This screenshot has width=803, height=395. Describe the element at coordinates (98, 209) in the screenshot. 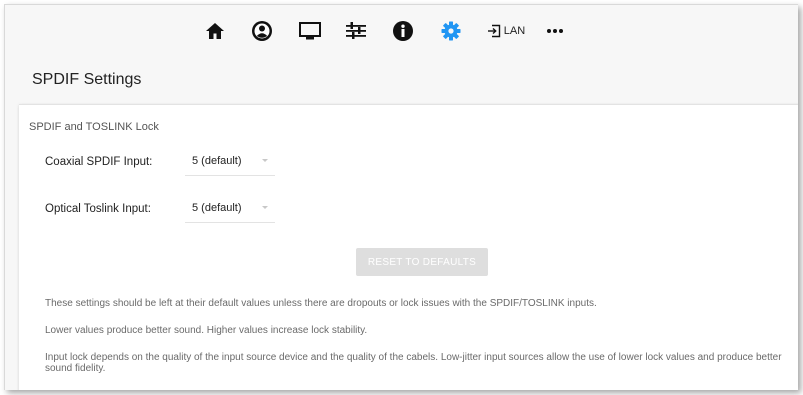

I see `optical-label: Optical Toslink Input:` at that location.